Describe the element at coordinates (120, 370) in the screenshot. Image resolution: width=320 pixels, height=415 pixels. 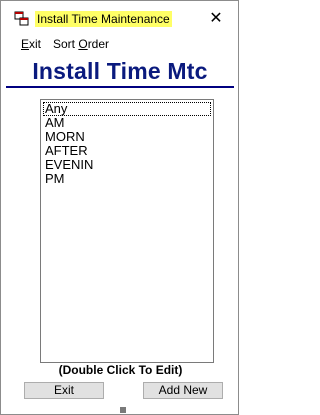
I see `edit-hint: (Double Click To Edit)` at that location.